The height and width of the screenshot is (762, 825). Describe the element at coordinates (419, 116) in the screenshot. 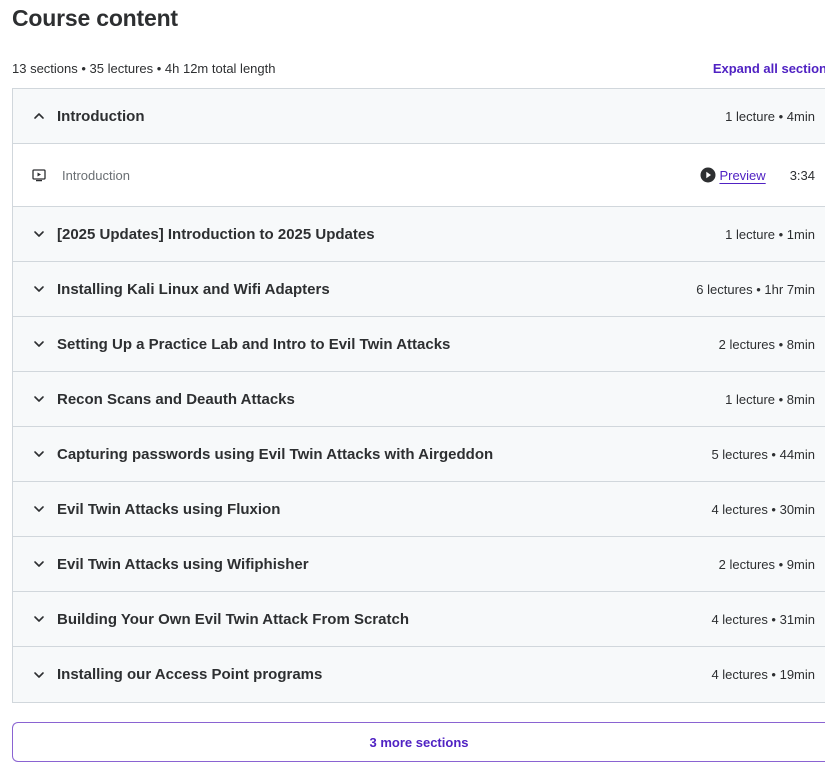

I see `section-header: Introduction 1 lecture • 4min` at that location.